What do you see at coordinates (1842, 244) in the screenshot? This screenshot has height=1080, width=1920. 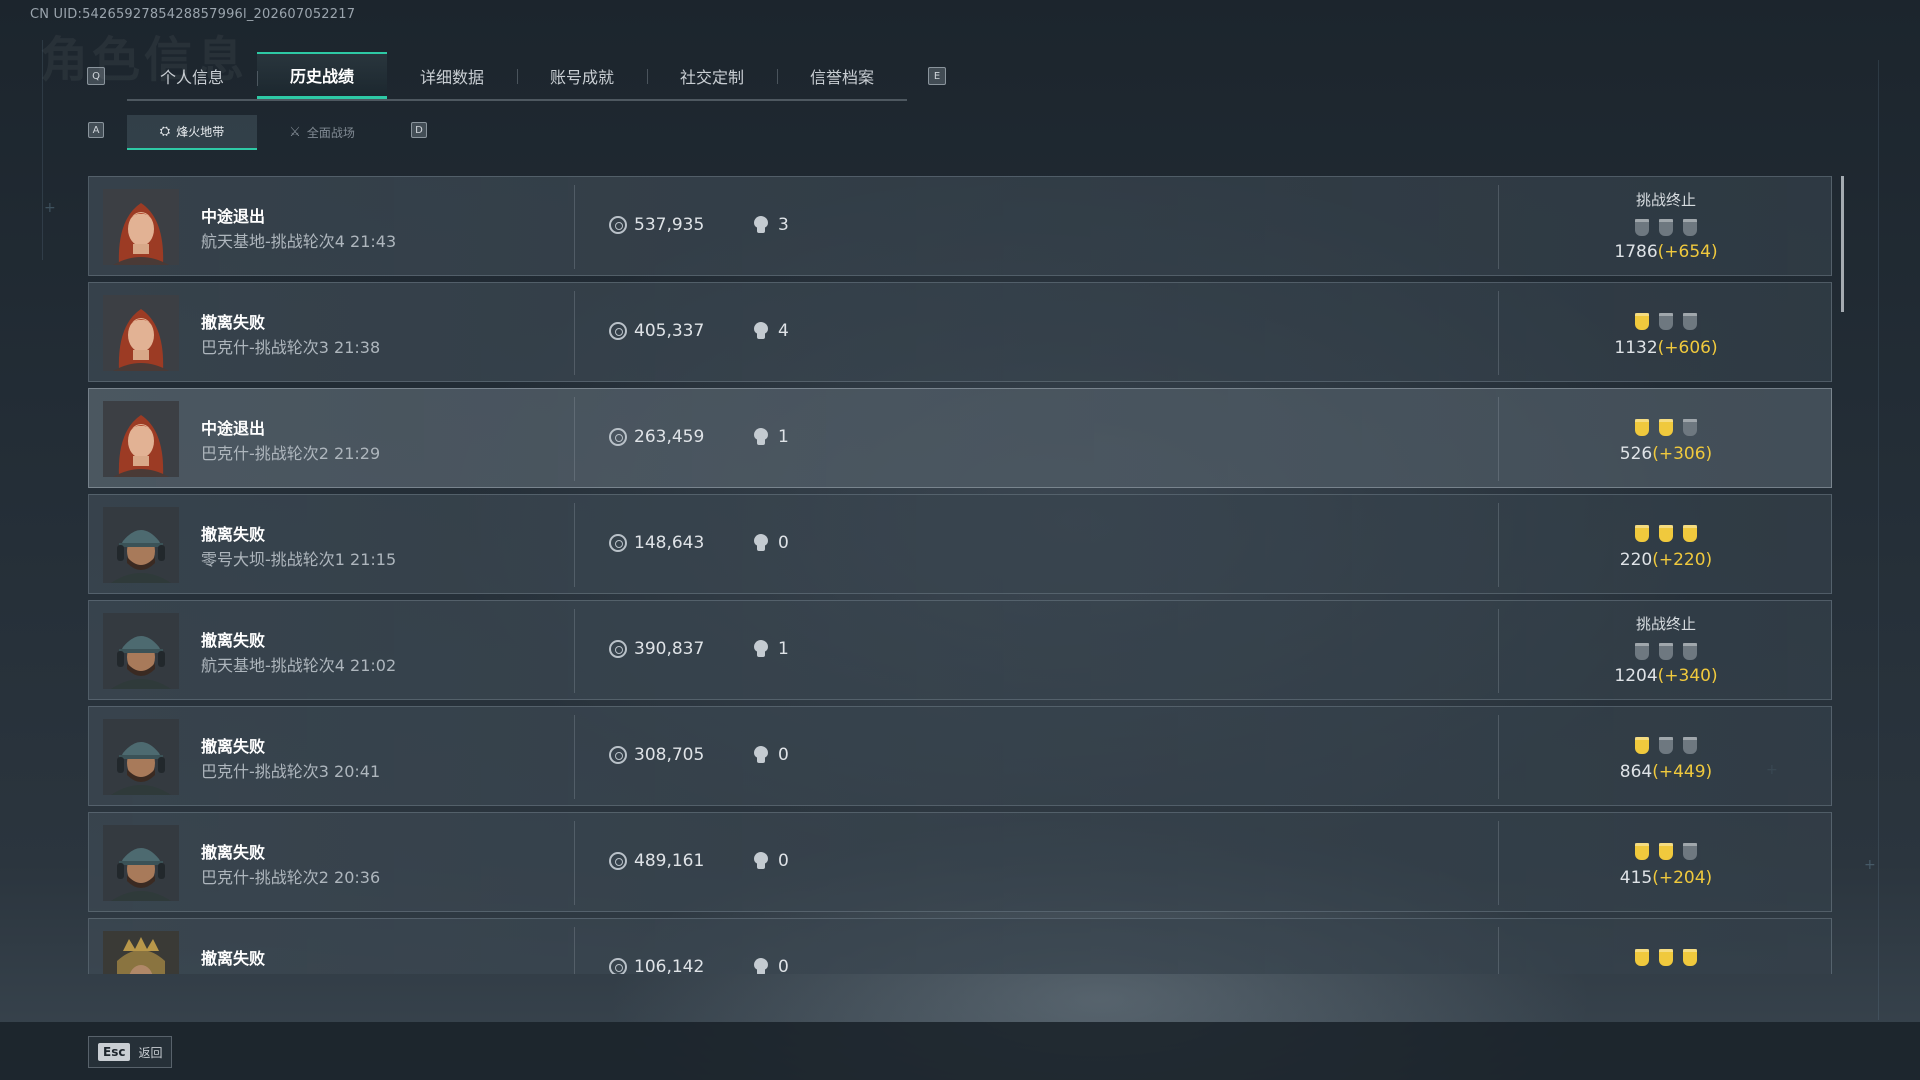 I see `list-scrollbar` at bounding box center [1842, 244].